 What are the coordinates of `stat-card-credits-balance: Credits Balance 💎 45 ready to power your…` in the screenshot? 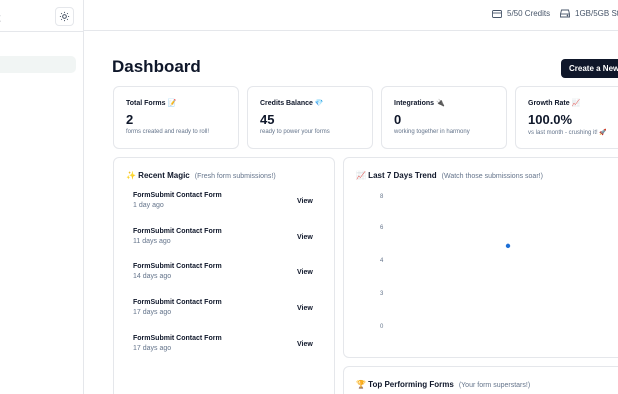 It's located at (310, 117).